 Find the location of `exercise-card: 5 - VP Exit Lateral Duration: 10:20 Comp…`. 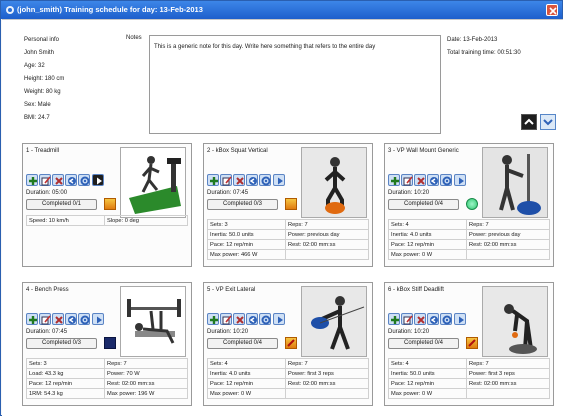

exercise-card: 5 - VP Exit Lateral Duration: 10:20 Comp… is located at coordinates (288, 344).